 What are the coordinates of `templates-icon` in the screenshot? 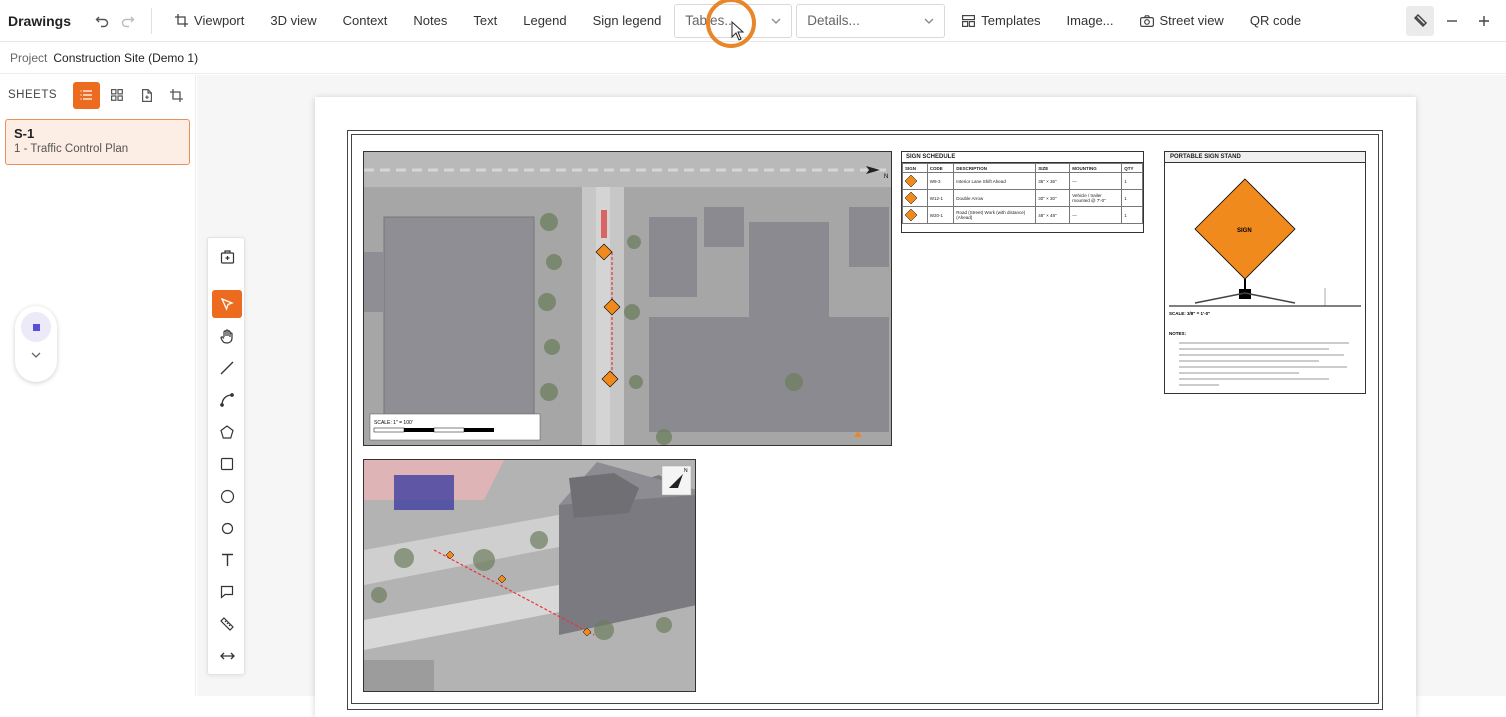 It's located at (969, 20).